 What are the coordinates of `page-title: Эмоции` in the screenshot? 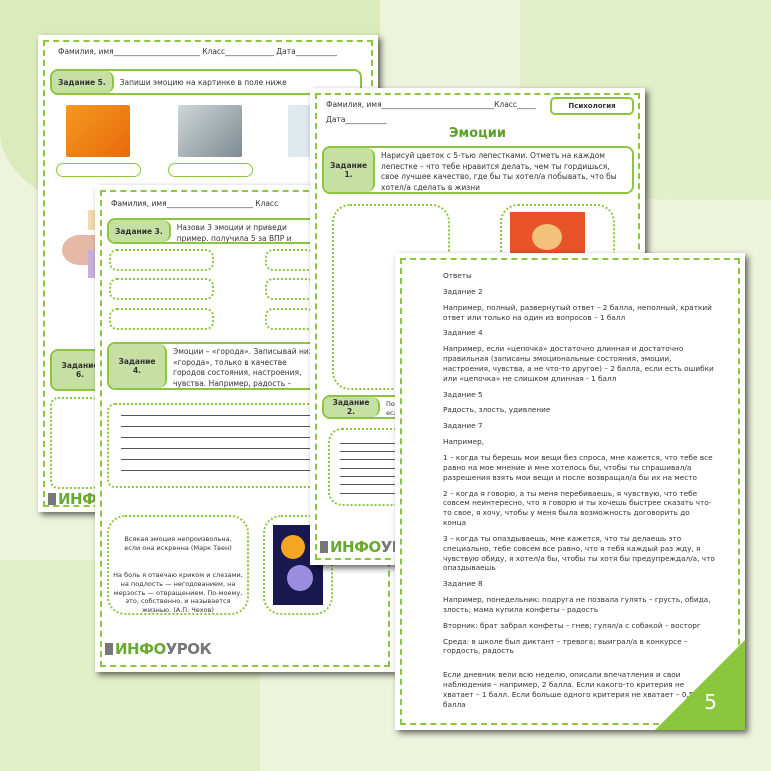 It's located at (477, 133).